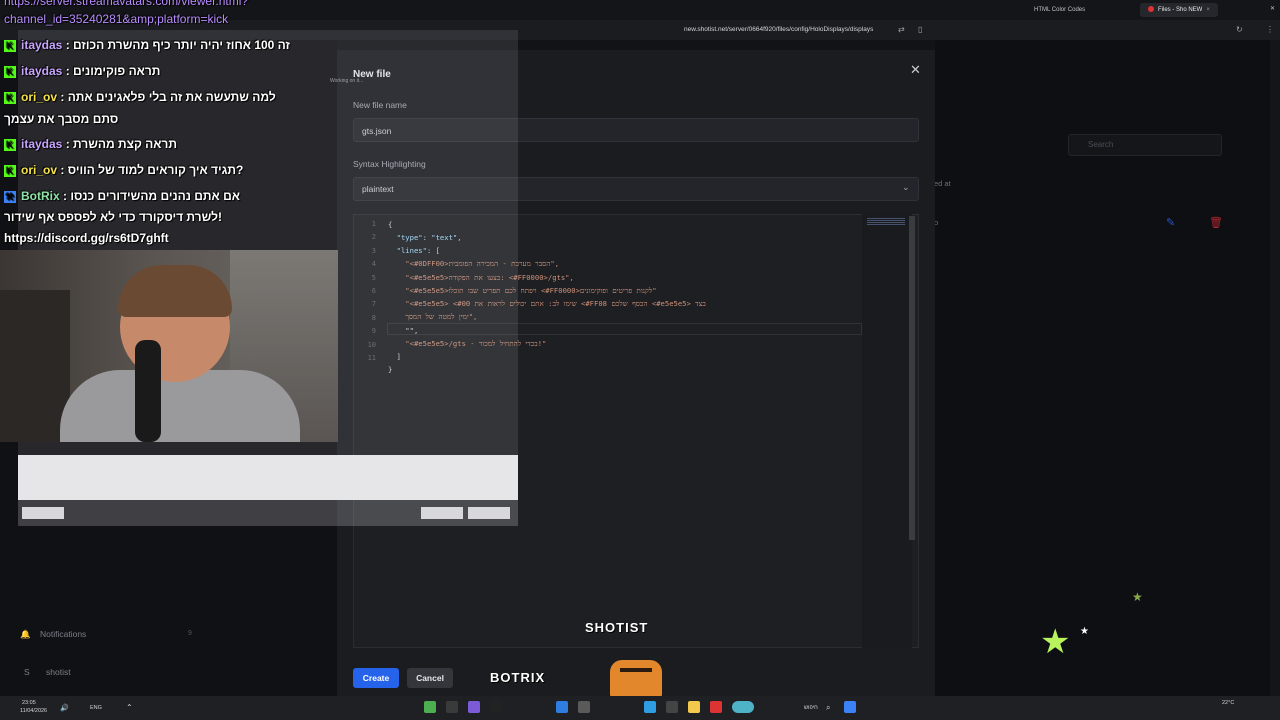 Image resolution: width=1280 pixels, height=720 pixels. Describe the element at coordinates (64, 708) in the screenshot. I see `volume-icon: 🔊` at that location.